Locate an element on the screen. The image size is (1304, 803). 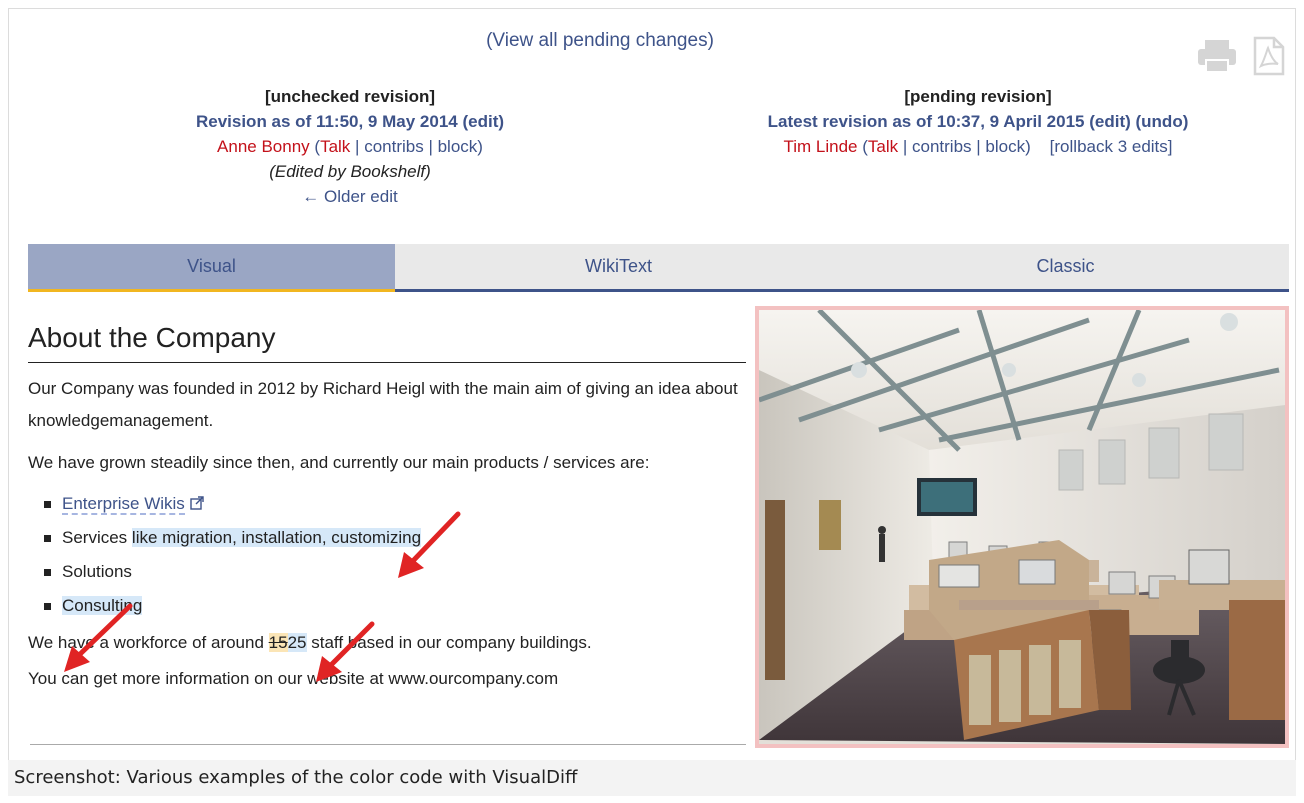
new-revision-block-link: block is located at coordinates (1005, 146).